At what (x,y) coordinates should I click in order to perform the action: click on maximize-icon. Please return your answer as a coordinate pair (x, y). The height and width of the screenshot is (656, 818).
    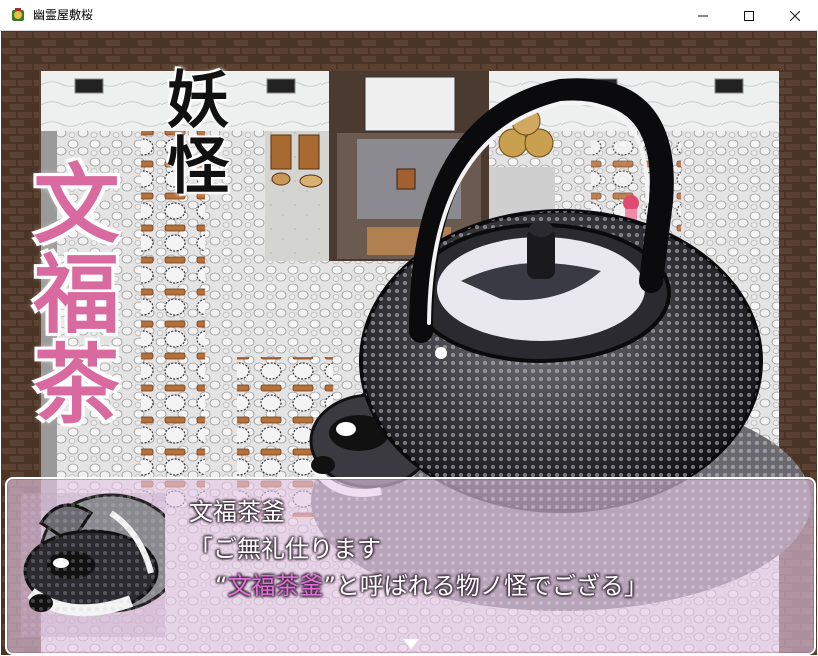
    Looking at the image, I should click on (749, 15).